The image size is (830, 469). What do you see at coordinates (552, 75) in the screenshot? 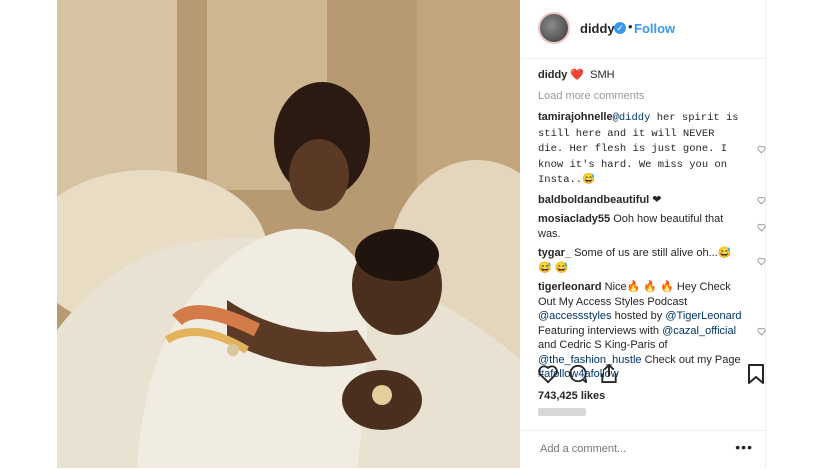
I see `caption-username: diddy` at bounding box center [552, 75].